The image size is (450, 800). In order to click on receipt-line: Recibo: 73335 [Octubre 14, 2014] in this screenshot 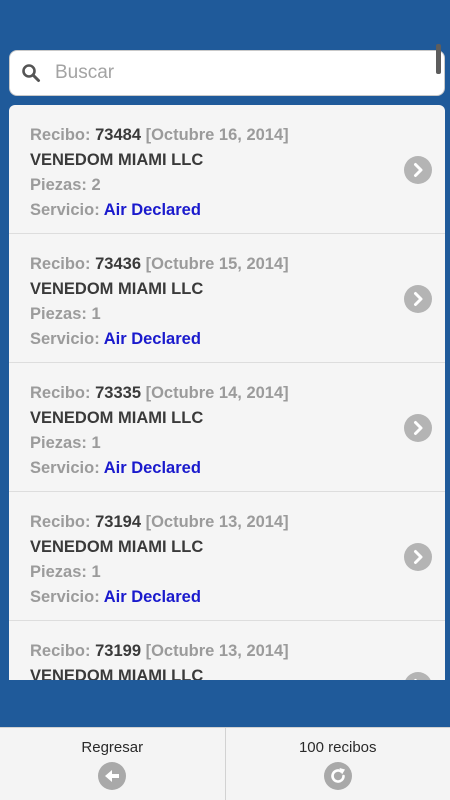, I will do `click(237, 393)`.